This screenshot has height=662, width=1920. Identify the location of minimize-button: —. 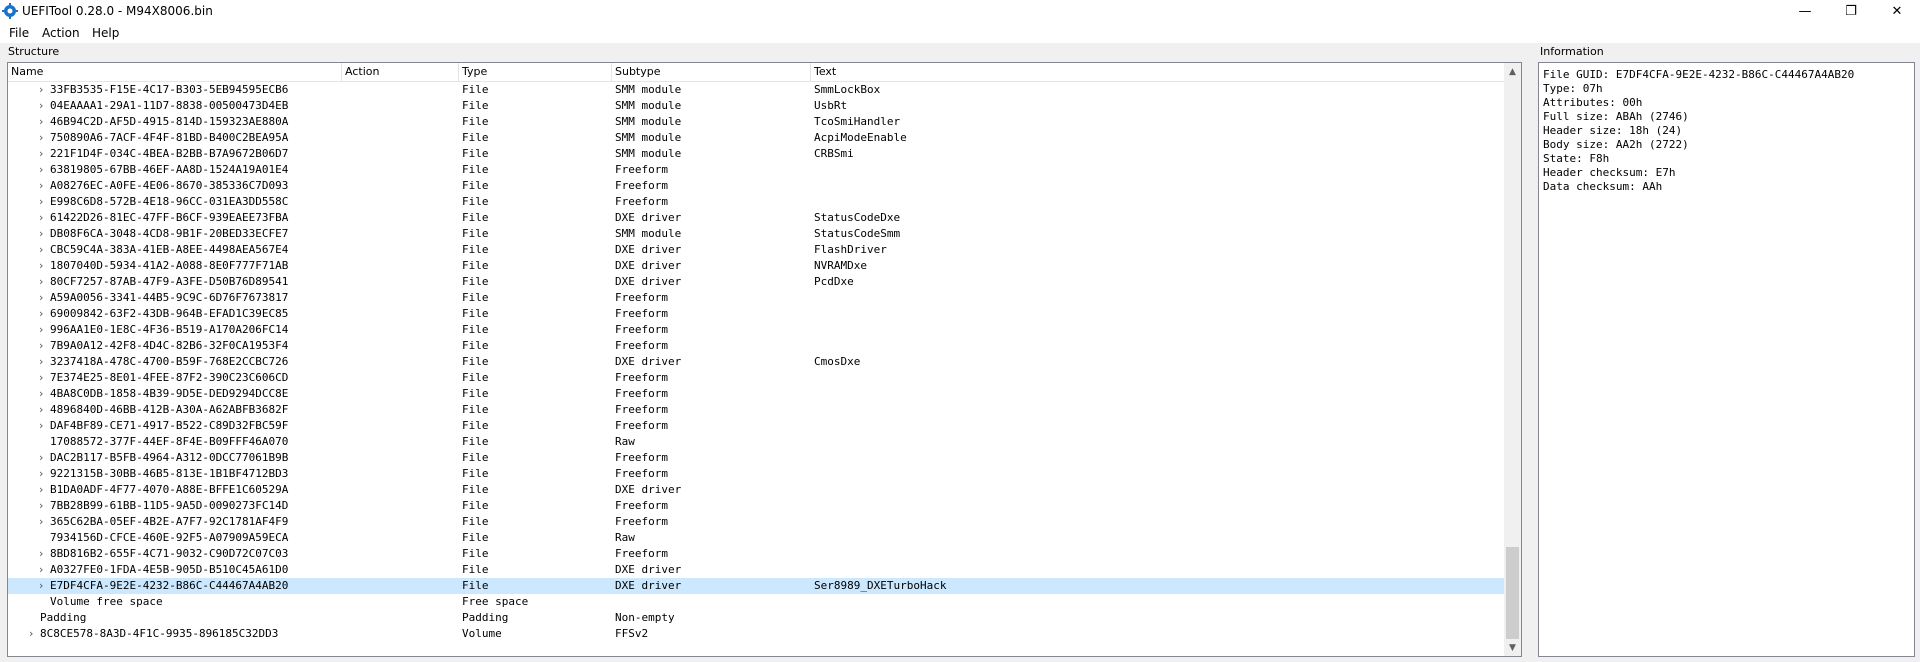
(1805, 11).